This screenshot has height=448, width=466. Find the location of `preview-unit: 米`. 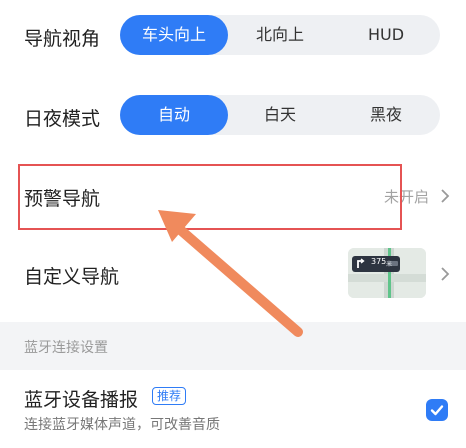

preview-unit: 米 is located at coordinates (389, 264).